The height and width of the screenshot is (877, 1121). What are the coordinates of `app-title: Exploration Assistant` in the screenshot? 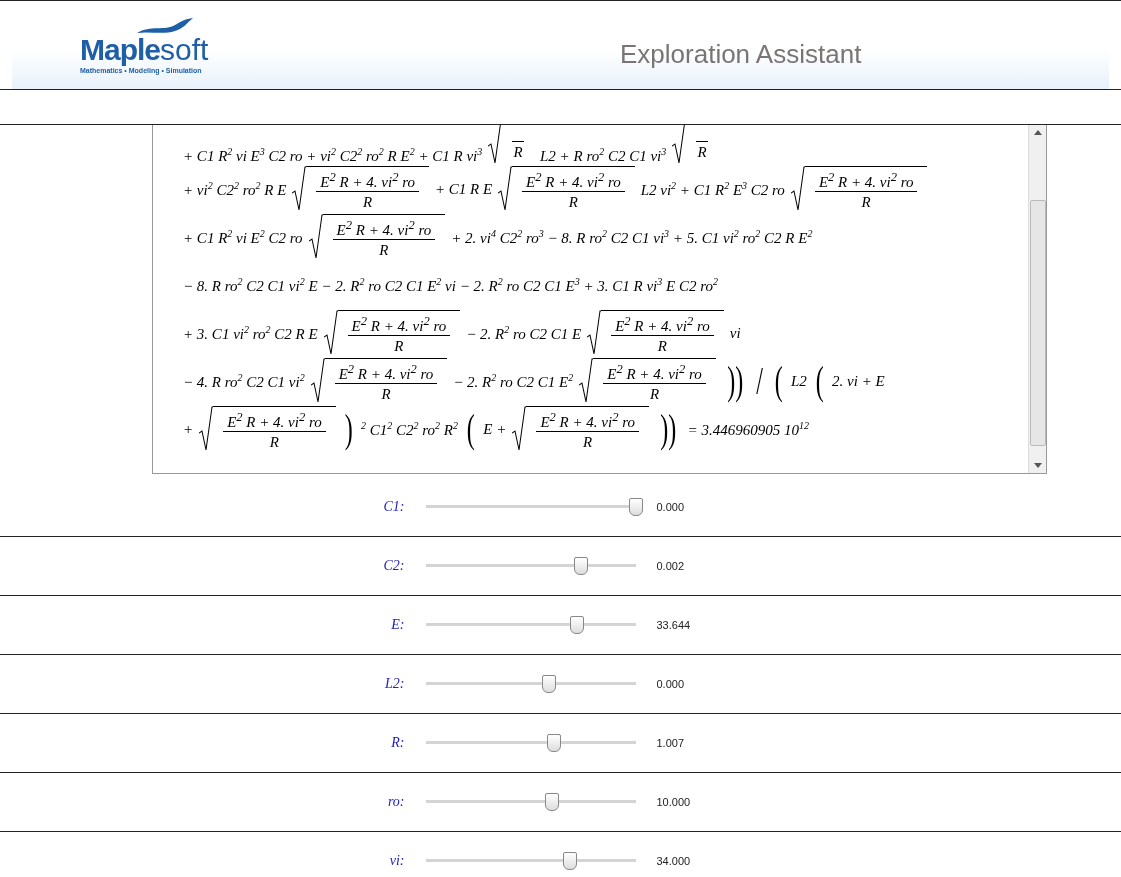 It's located at (741, 54).